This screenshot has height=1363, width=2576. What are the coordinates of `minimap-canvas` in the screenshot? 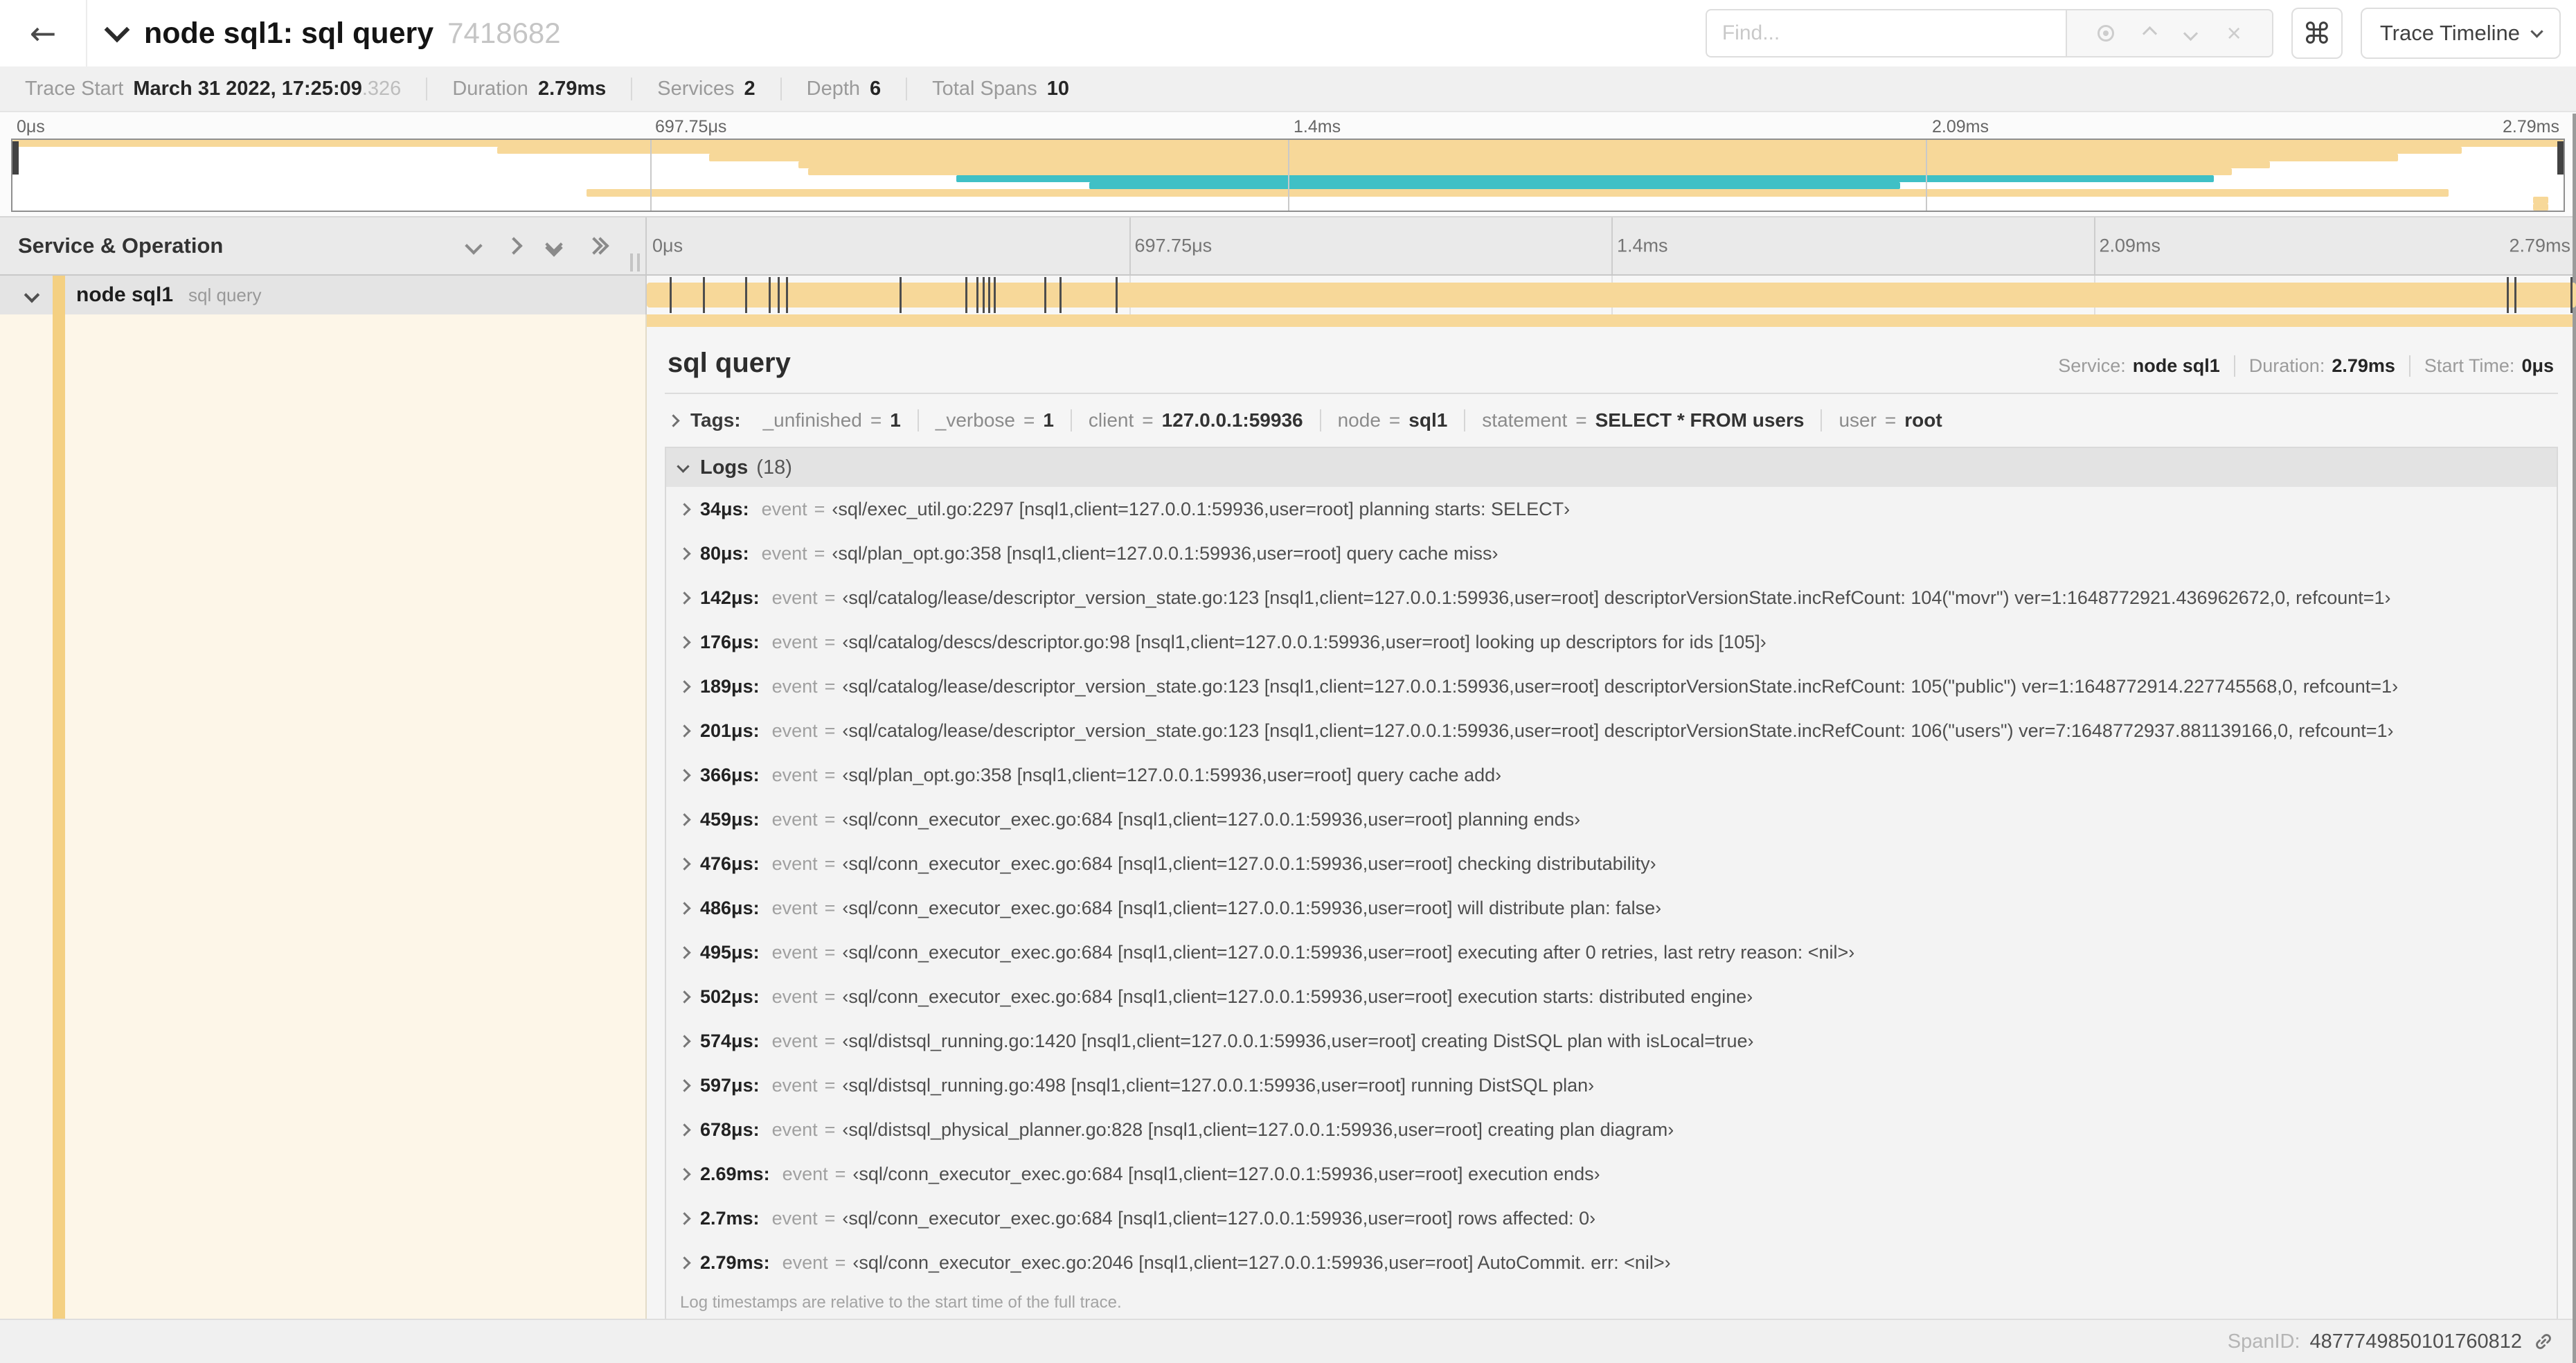 It's located at (1288, 176).